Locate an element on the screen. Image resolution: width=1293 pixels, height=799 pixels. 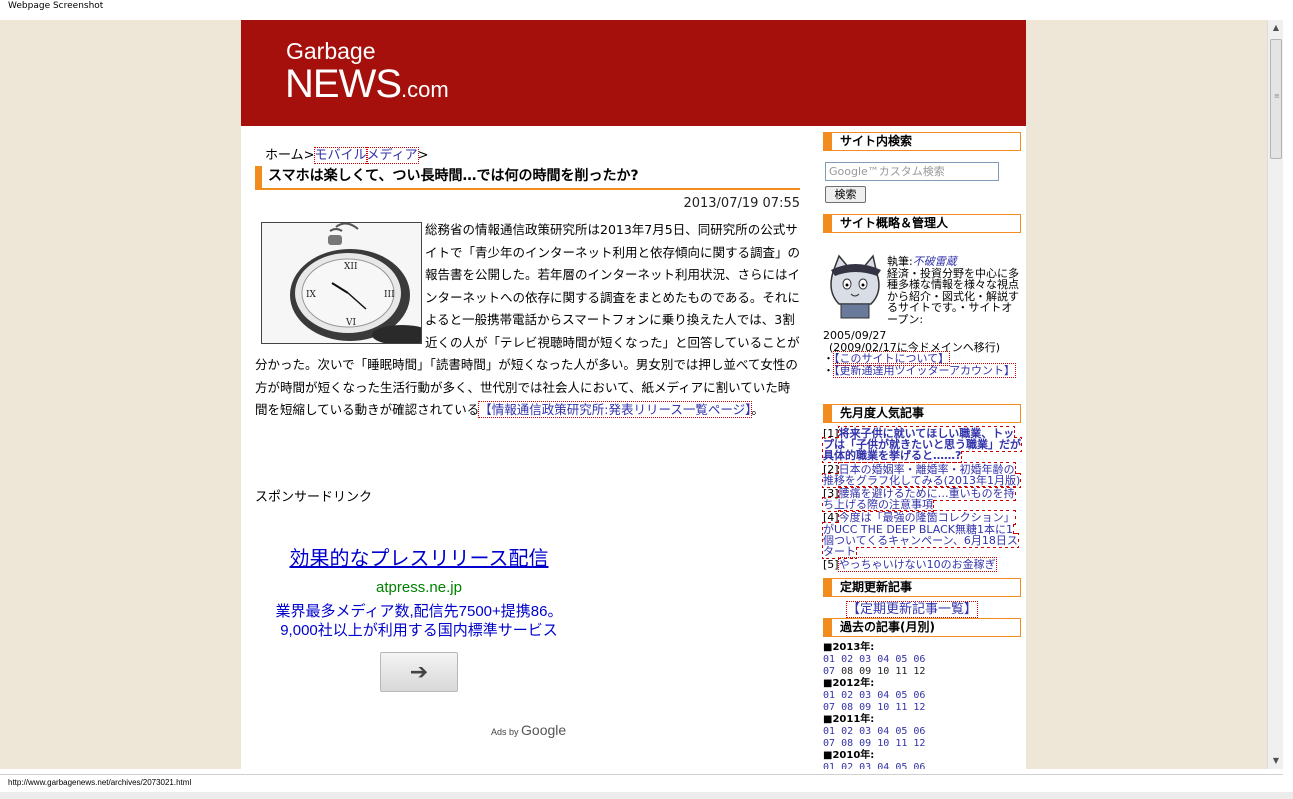
ad-url: atpress.ne.jp is located at coordinates (419, 587).